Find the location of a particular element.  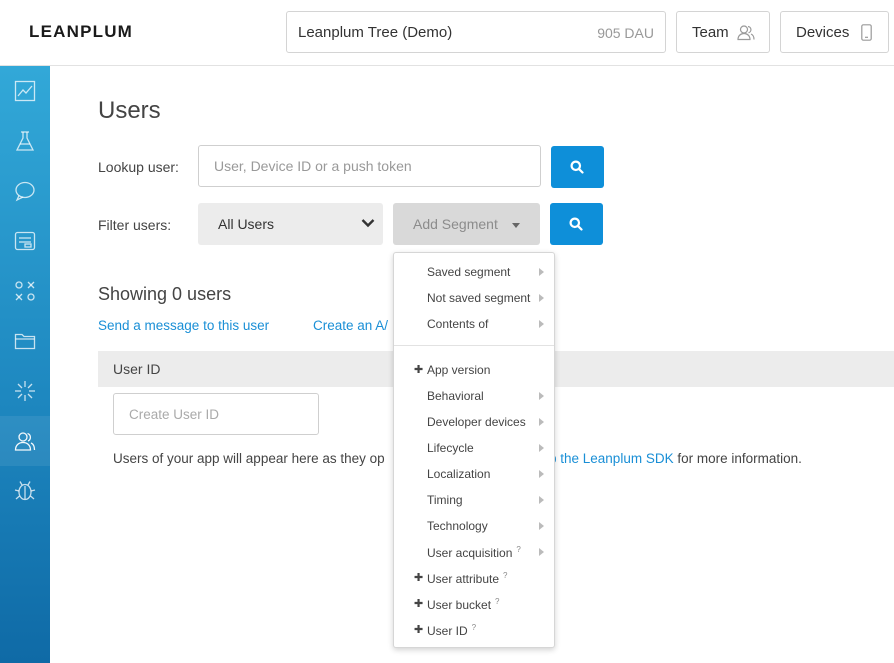

segment-option-label: Technology is located at coordinates (457, 526).